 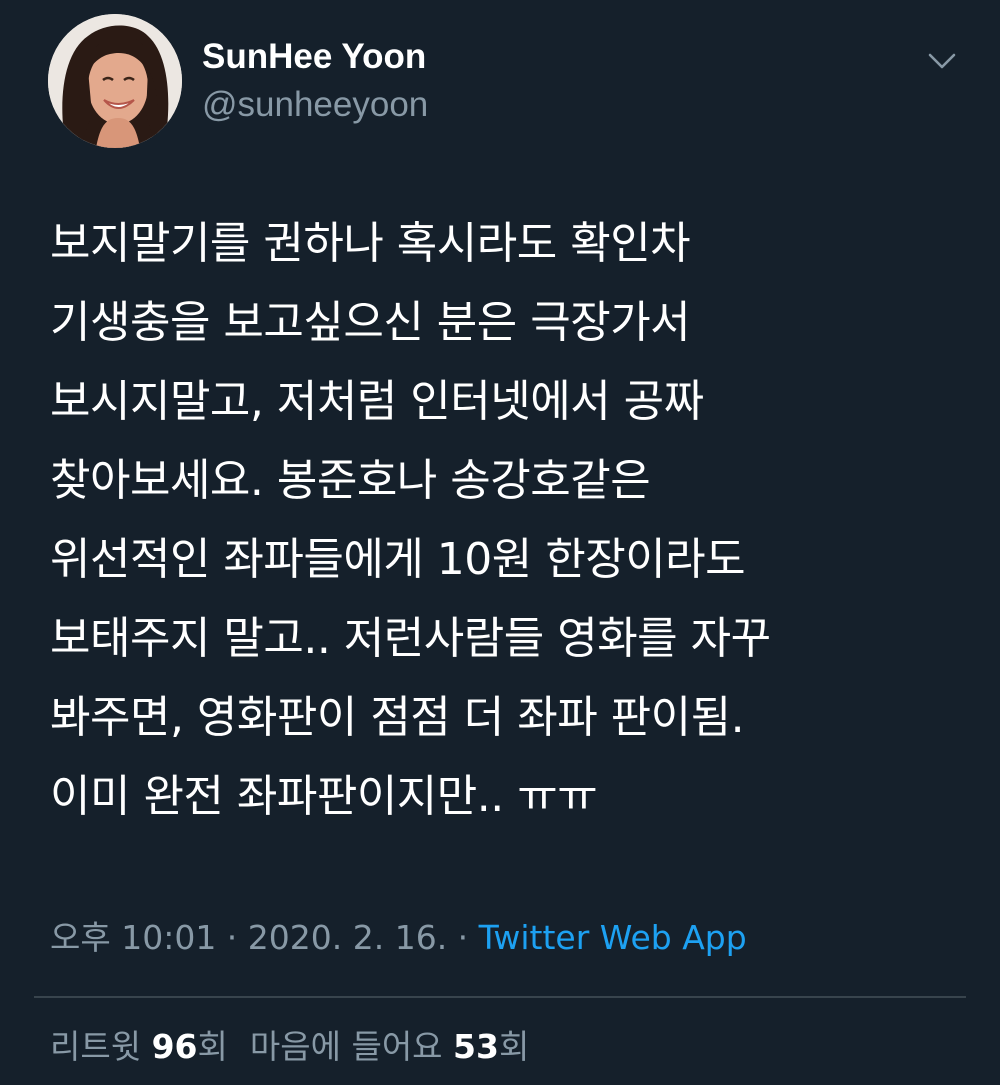 I want to click on tweet-stats: 리트윗 96회 마음에 들어요 53회, so click(x=289, y=1047).